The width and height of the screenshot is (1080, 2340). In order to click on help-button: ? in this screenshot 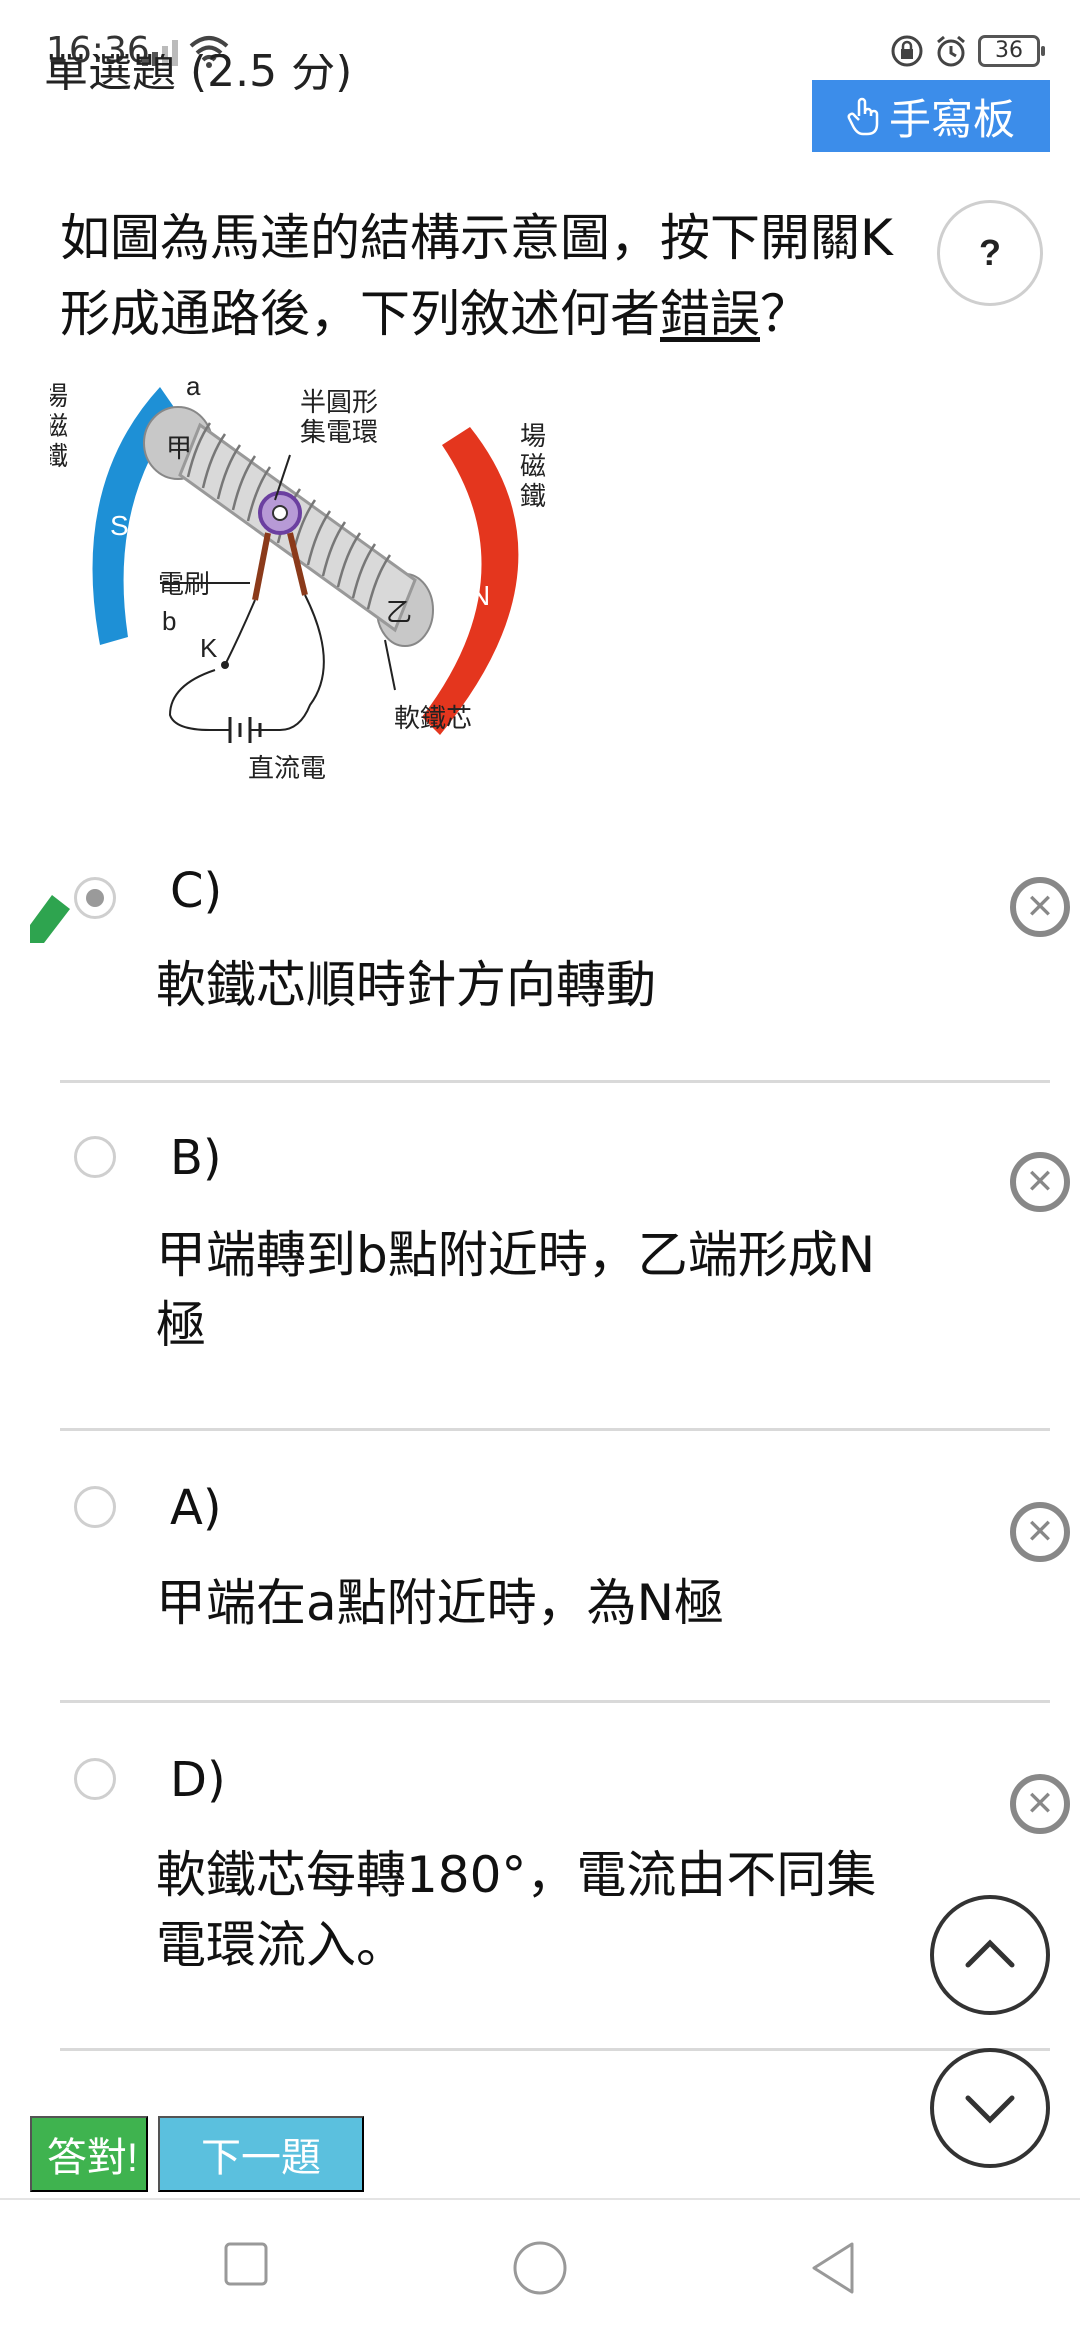, I will do `click(990, 253)`.